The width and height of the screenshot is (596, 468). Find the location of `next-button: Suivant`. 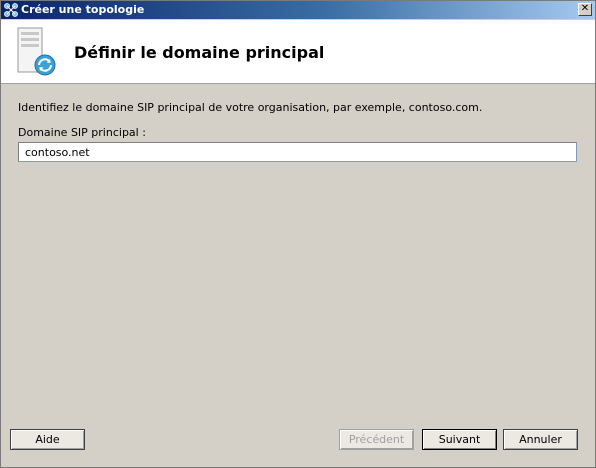

next-button: Suivant is located at coordinates (459, 439).